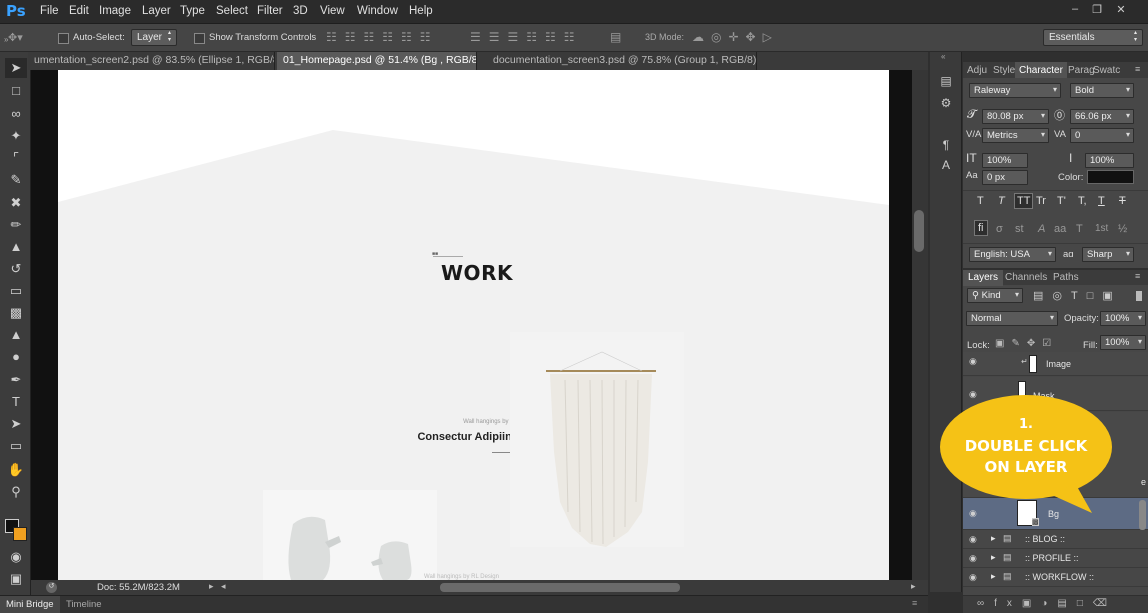 The height and width of the screenshot is (613, 1148). Describe the element at coordinates (1005, 177) in the screenshot. I see `baseline-field: 0 px` at that location.